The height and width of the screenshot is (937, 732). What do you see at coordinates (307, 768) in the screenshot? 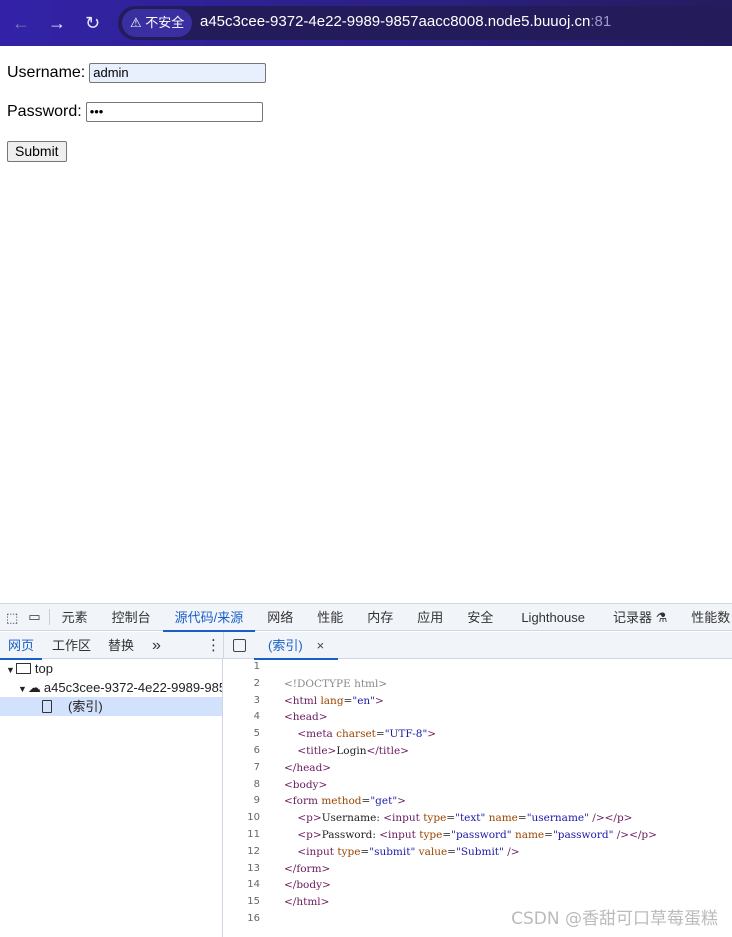
I see `code-text: </head>` at bounding box center [307, 768].